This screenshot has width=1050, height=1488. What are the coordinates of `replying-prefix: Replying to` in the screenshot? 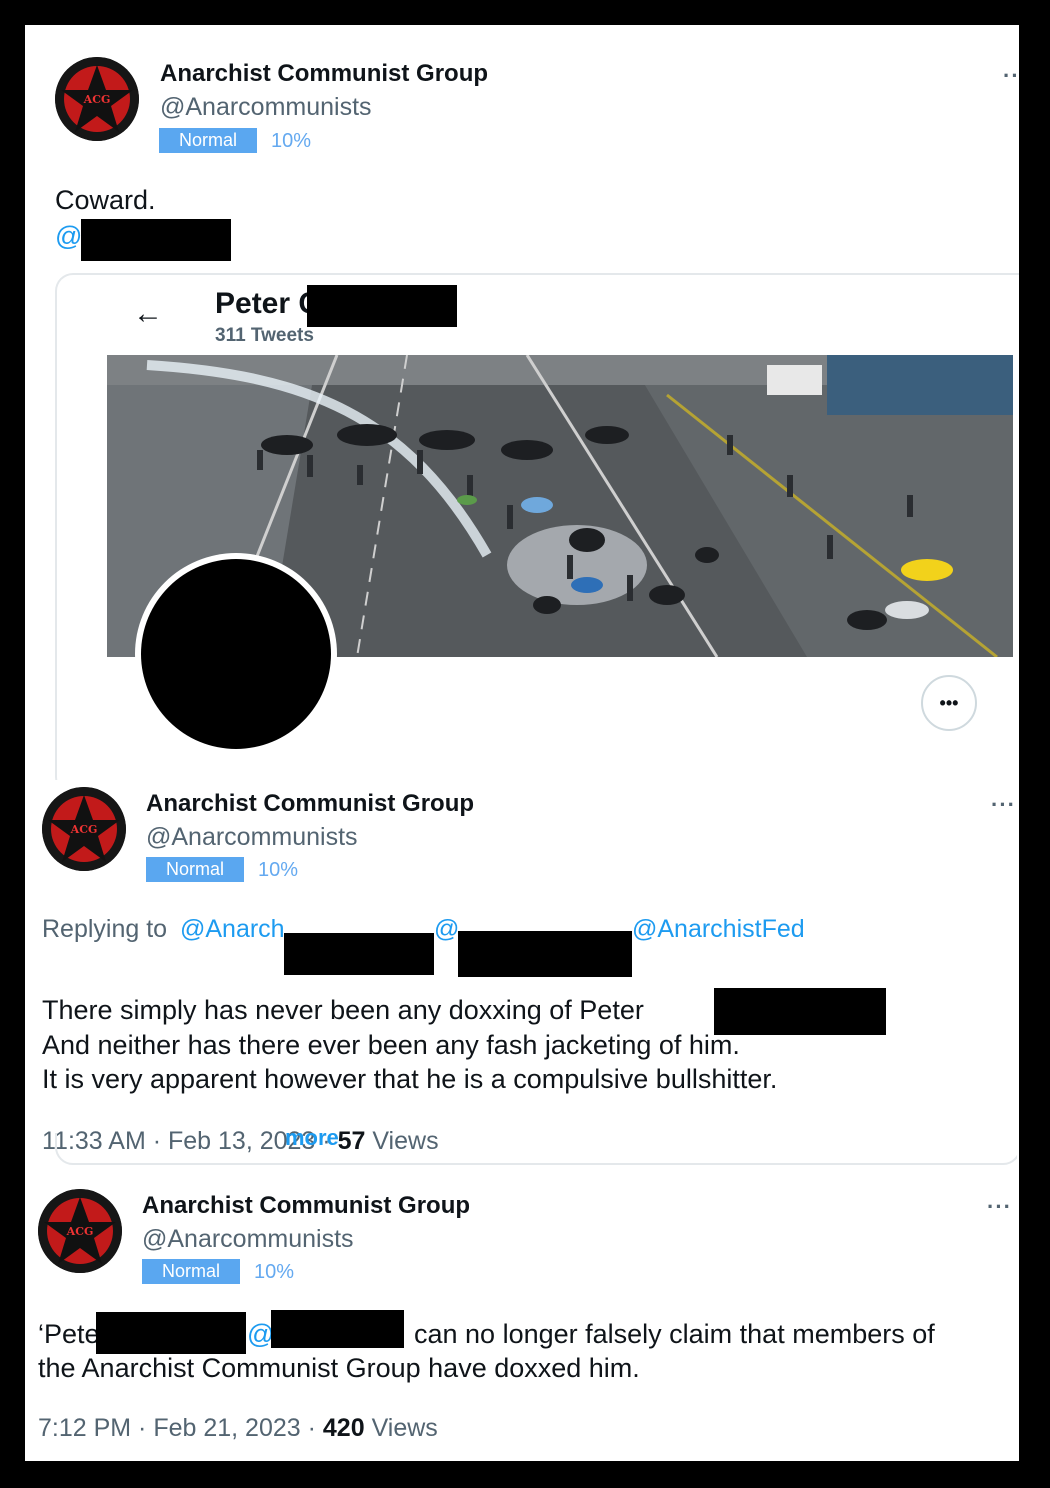 It's located at (105, 929).